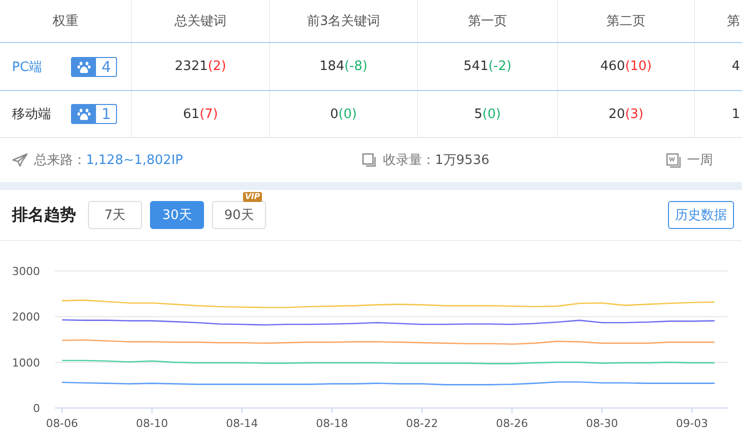 This screenshot has height=448, width=742. Describe the element at coordinates (626, 66) in the screenshot. I see `keyword-count: 460(10)` at that location.